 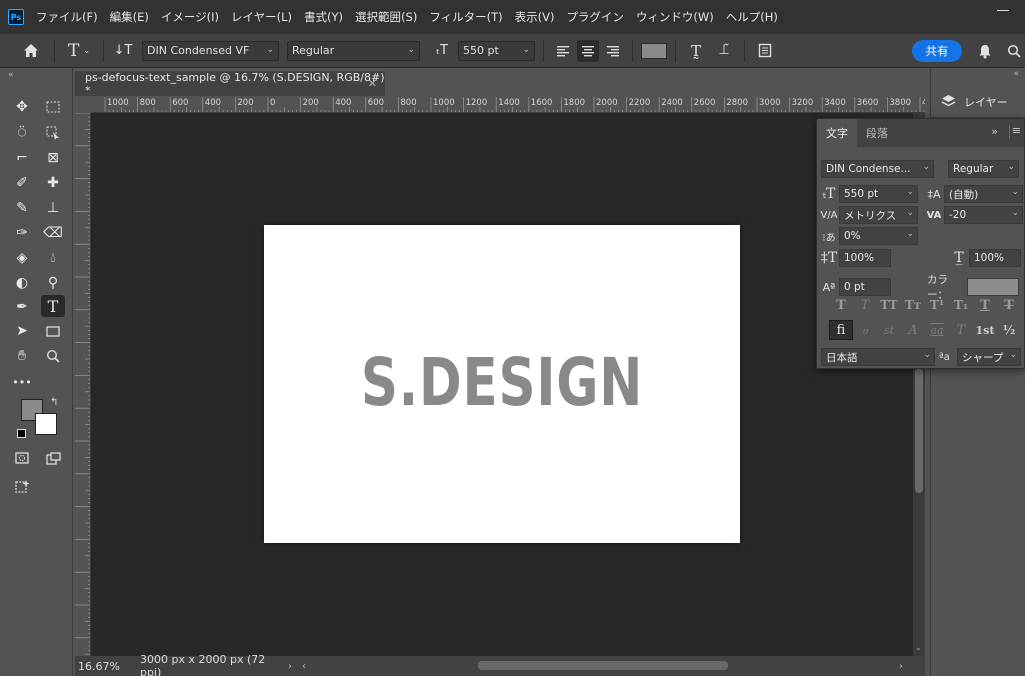 What do you see at coordinates (978, 102) in the screenshot?
I see `layers-panel-tab: レイヤー` at bounding box center [978, 102].